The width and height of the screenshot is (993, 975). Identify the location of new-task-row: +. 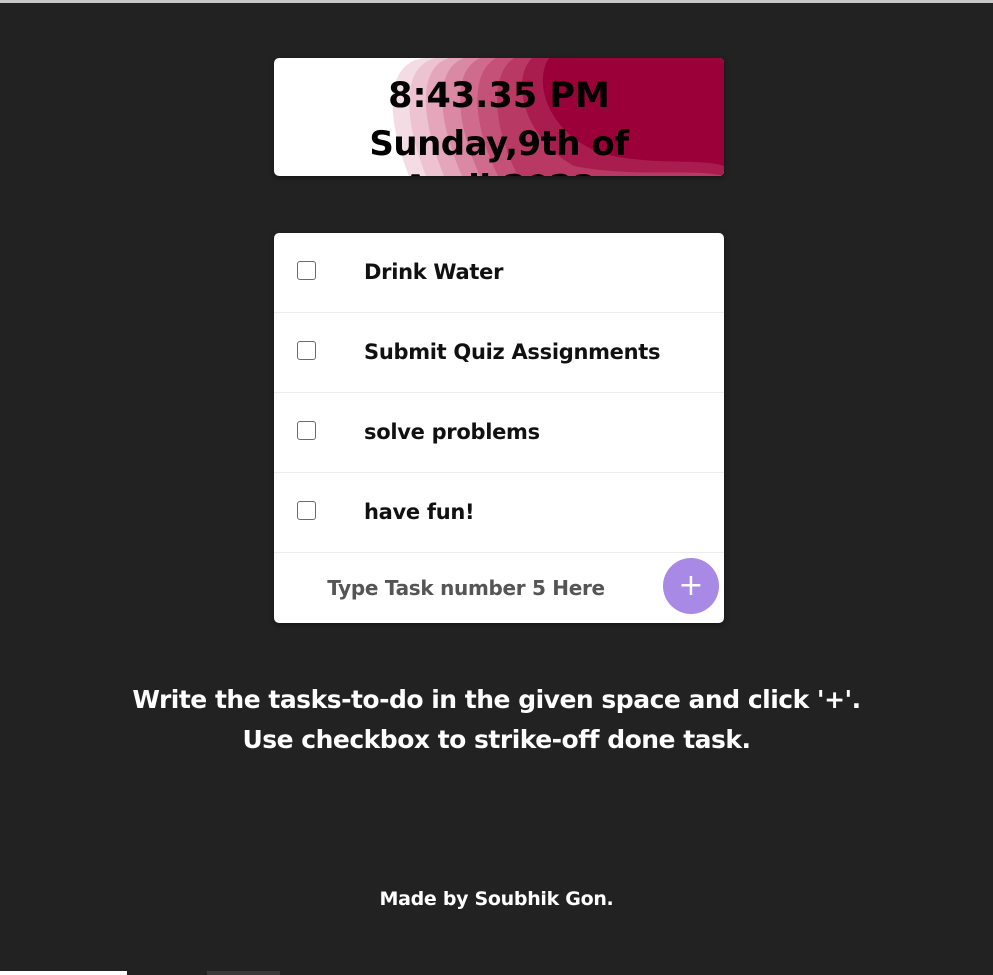
(499, 588).